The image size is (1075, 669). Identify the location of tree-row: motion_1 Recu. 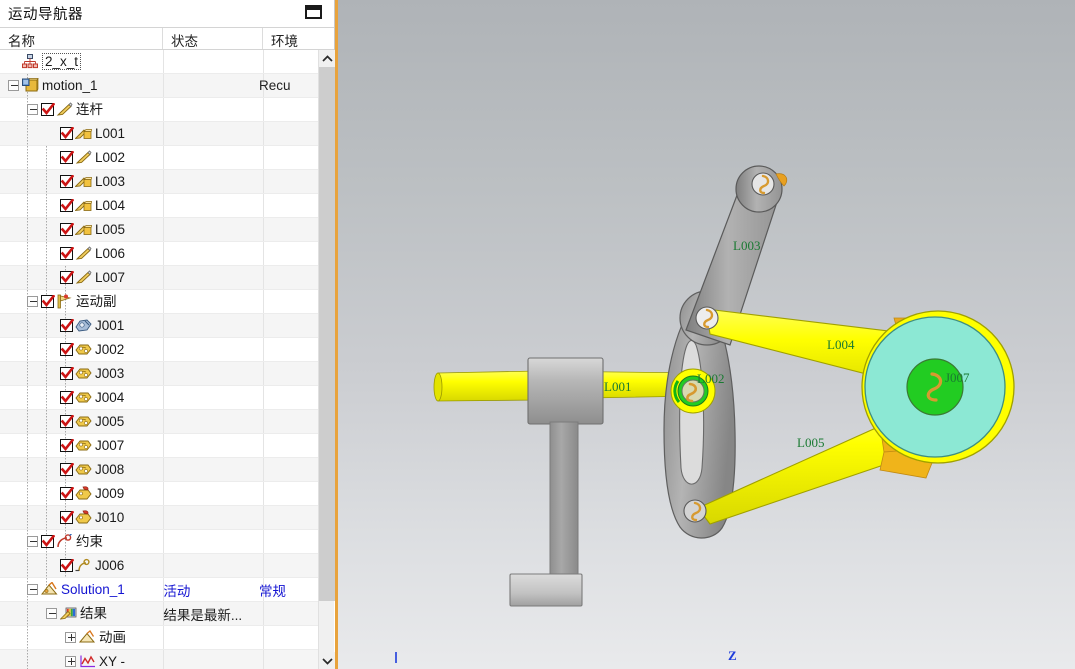
(160, 86).